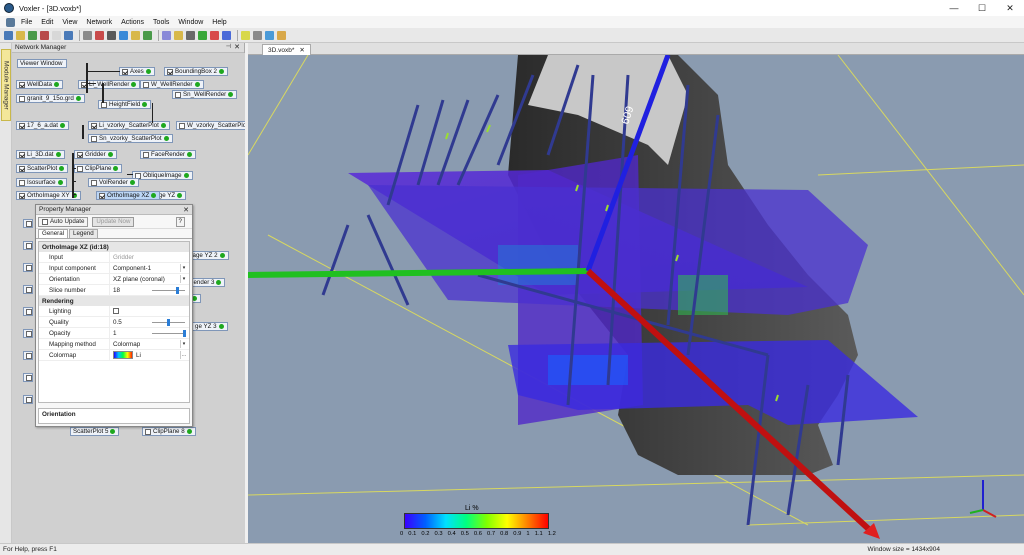  I want to click on property-value: 0.5, so click(149, 322).